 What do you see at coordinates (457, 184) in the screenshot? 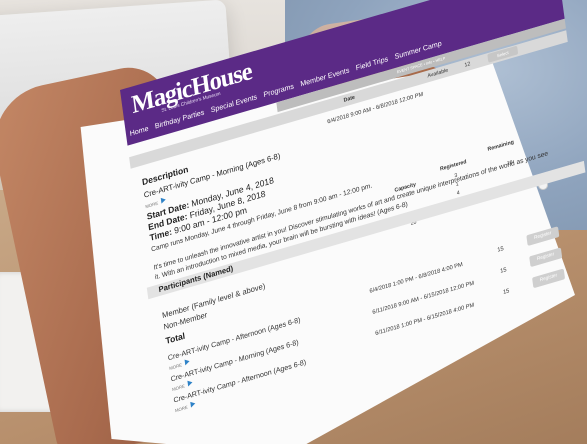
I see `registered-nonmember: 1` at bounding box center [457, 184].